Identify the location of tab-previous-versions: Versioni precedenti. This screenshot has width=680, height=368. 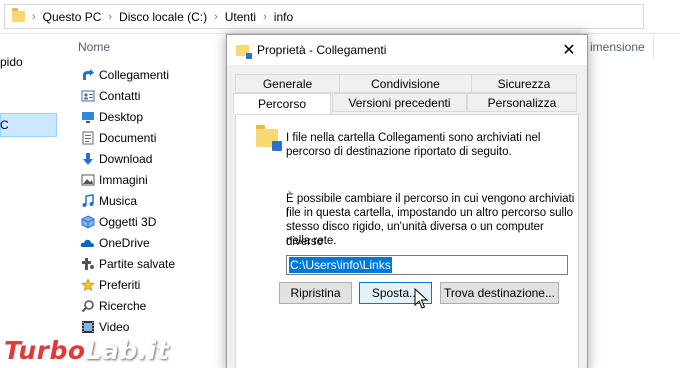
(399, 102).